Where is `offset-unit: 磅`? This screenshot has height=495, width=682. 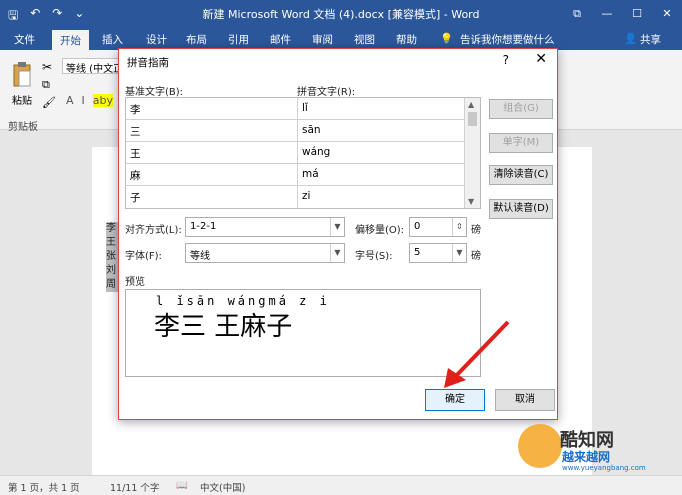 offset-unit: 磅 is located at coordinates (476, 230).